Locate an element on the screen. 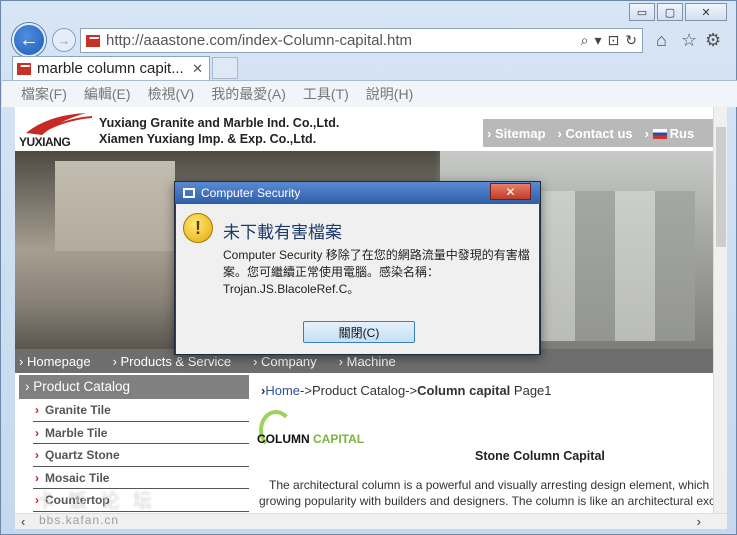  menu-edit: 編輯(E) is located at coordinates (107, 94).